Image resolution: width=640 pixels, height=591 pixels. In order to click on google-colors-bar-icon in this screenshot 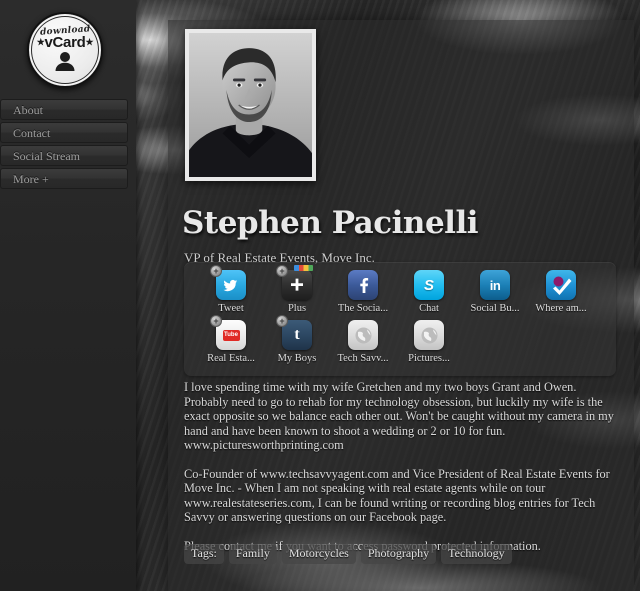, I will do `click(303, 268)`.